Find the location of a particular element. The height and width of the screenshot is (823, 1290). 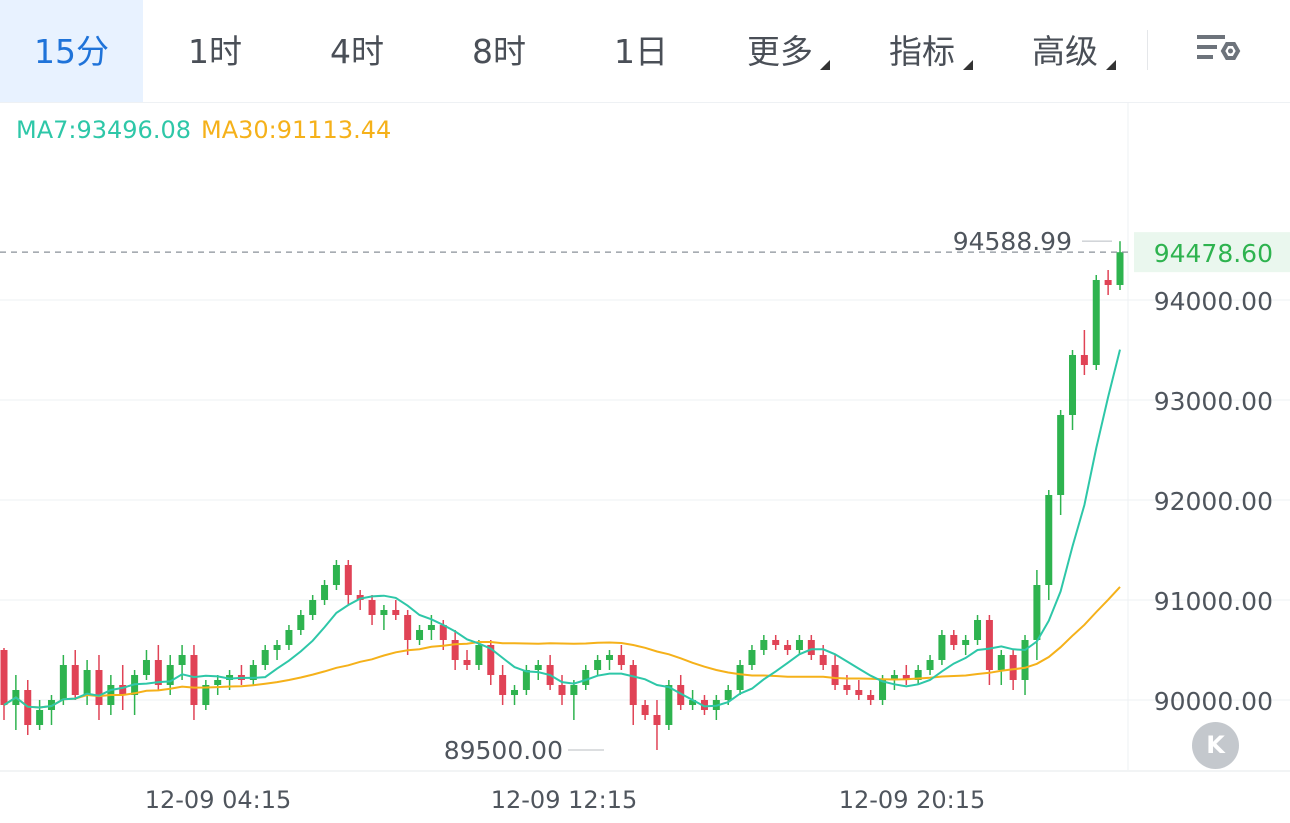

scroll-to-latest-button: K is located at coordinates (1215, 745).